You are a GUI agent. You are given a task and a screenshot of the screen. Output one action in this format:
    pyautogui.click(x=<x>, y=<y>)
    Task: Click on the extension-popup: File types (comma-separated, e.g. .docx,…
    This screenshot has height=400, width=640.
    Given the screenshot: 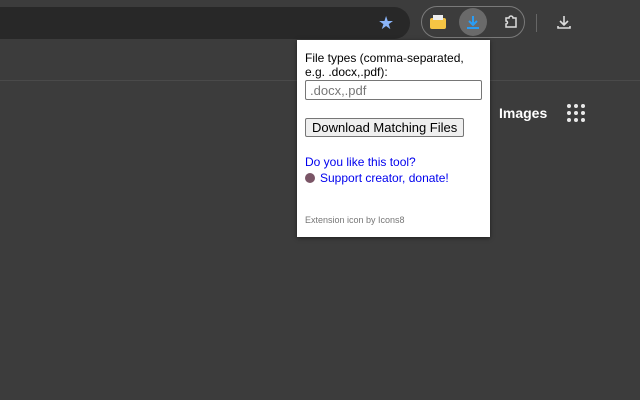 What is the action you would take?
    pyautogui.click(x=393, y=138)
    